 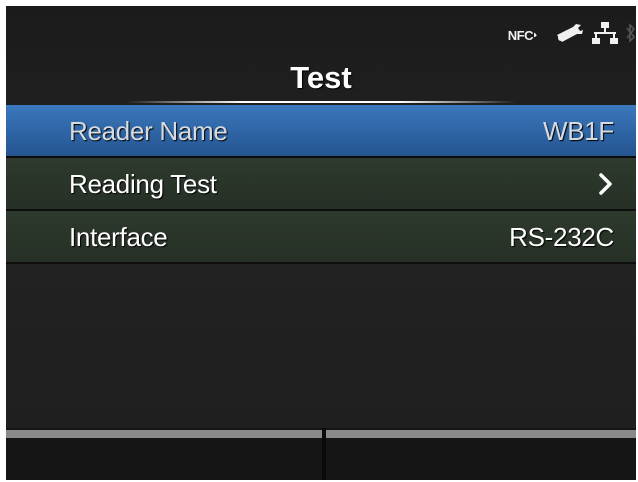 I want to click on menu-item-reading-test: Reading Test, so click(x=321, y=184).